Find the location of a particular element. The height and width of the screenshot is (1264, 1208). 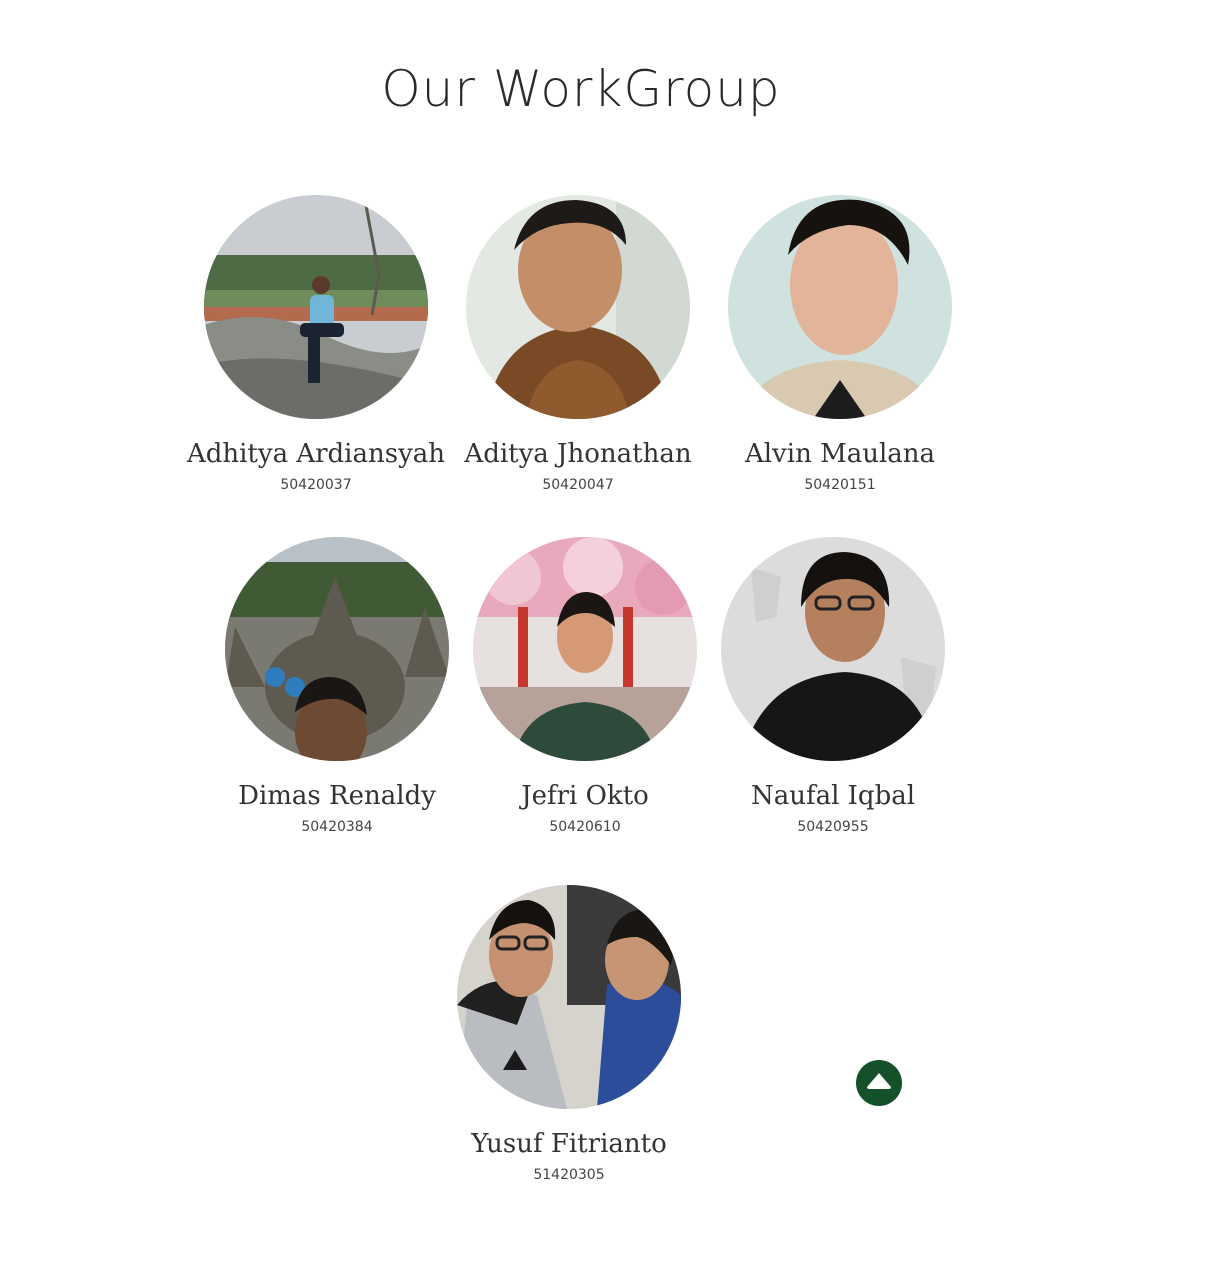

back-to-top-button is located at coordinates (879, 1083).